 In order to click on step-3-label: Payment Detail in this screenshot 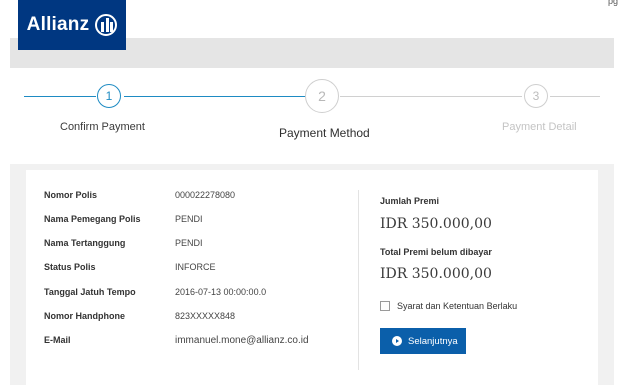, I will do `click(539, 127)`.